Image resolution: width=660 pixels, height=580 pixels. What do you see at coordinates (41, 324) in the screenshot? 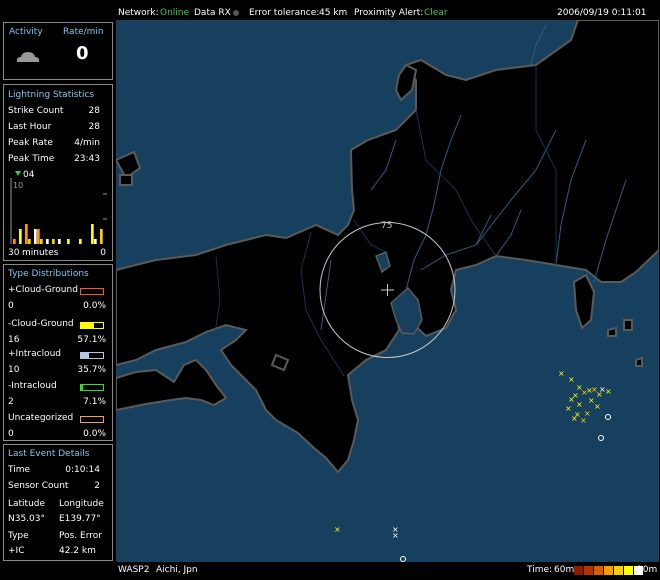
I see `distribution-label: -Cloud-Ground` at bounding box center [41, 324].